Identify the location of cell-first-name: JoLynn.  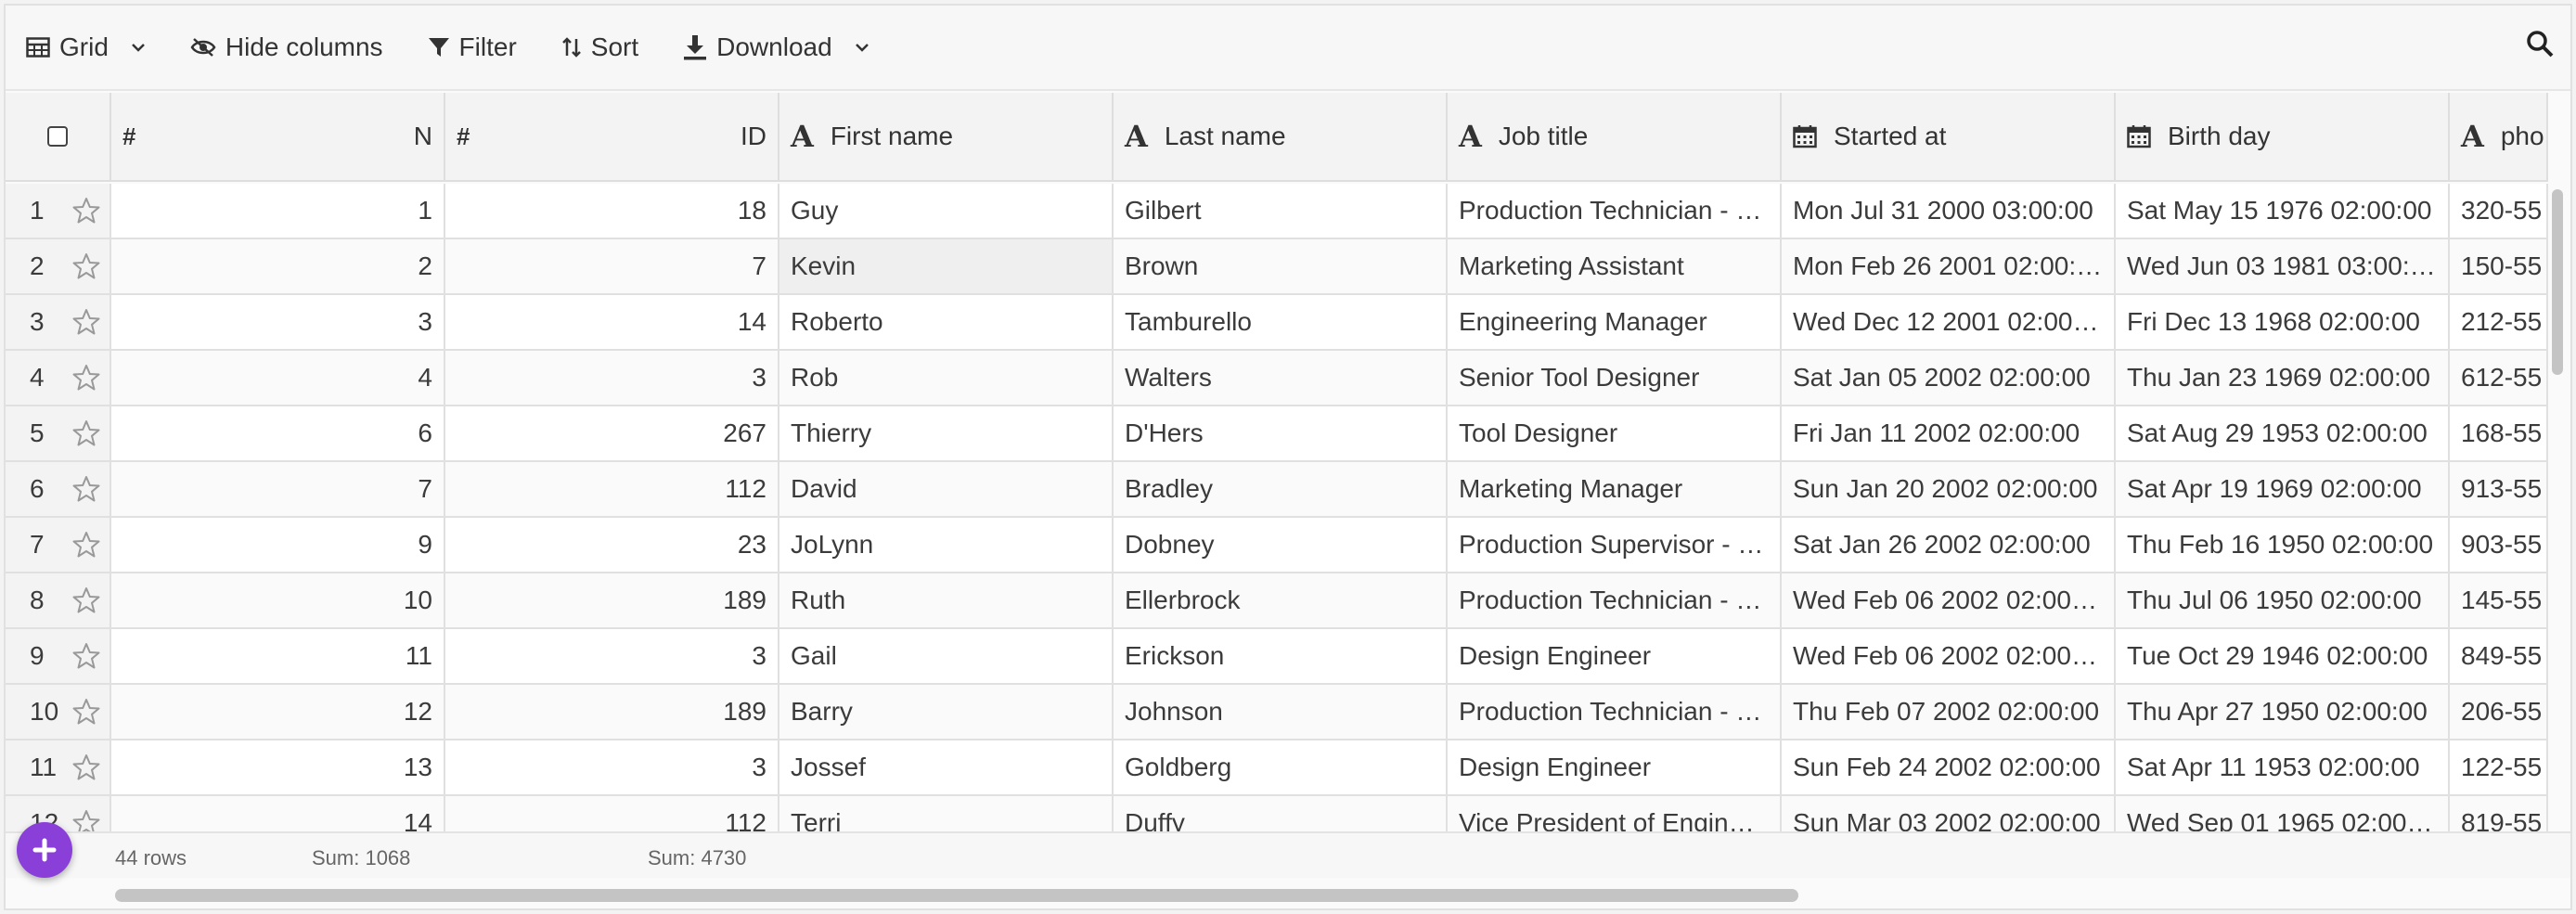
(946, 545).